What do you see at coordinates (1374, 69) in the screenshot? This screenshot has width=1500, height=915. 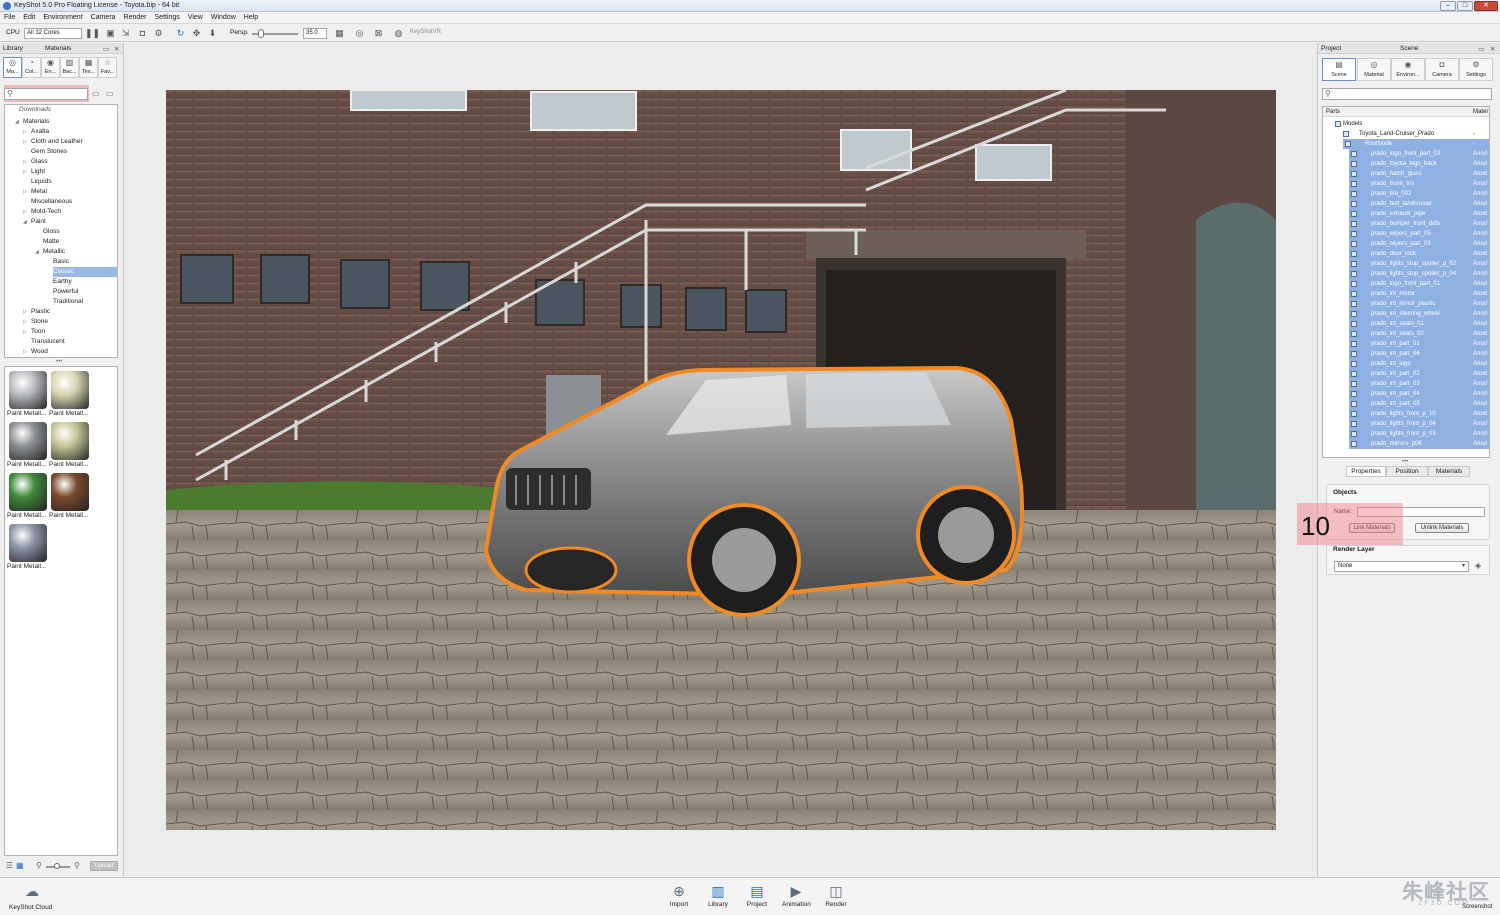 I see `tab-material: ◎ Material` at bounding box center [1374, 69].